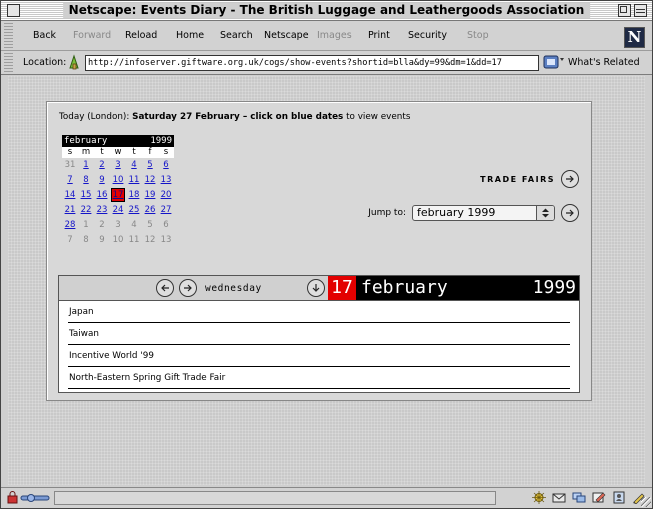  Describe the element at coordinates (150, 180) in the screenshot. I see `calendar-day-link: 12` at that location.